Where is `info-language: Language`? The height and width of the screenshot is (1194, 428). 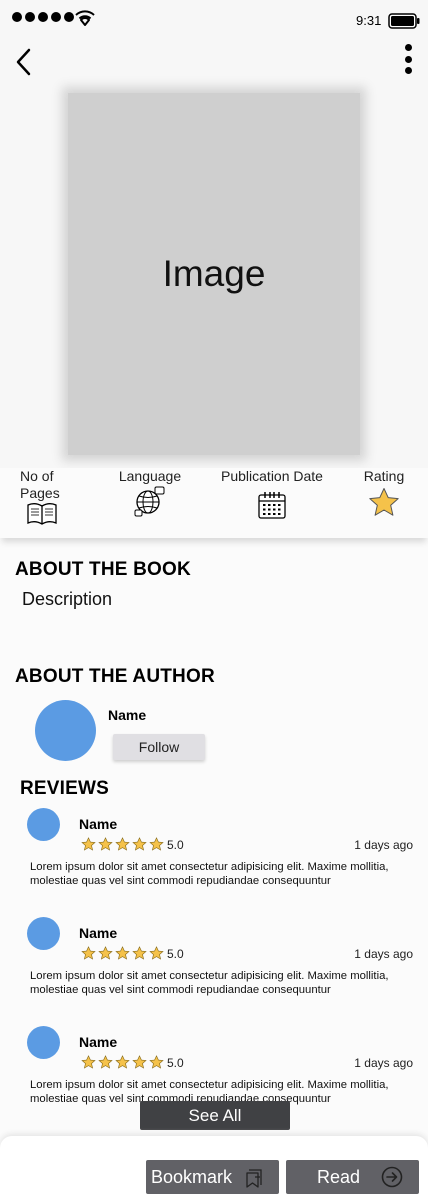
info-language: Language is located at coordinates (150, 492).